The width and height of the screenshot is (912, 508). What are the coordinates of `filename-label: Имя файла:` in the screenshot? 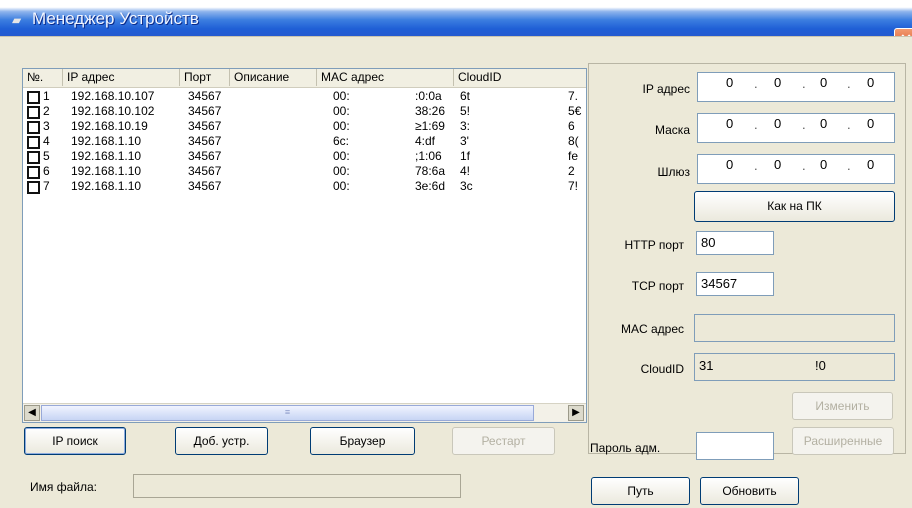 It's located at (63, 487).